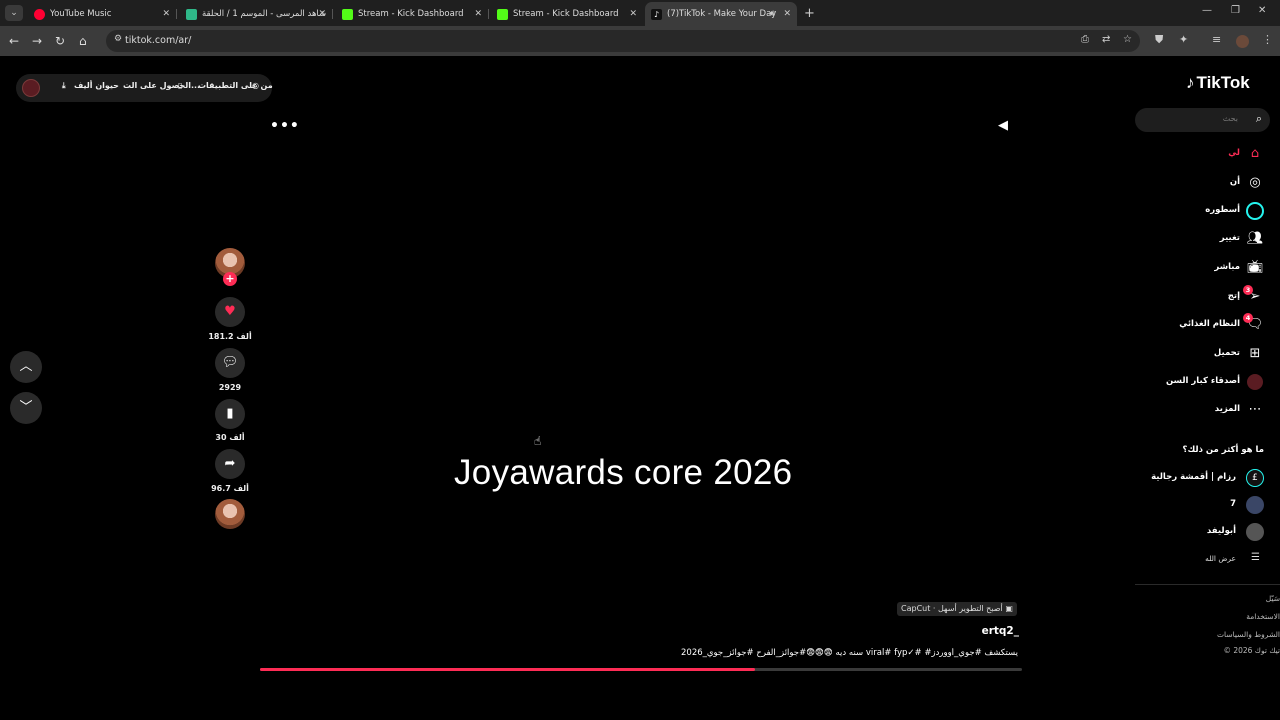 The height and width of the screenshot is (720, 1280). What do you see at coordinates (508, 669) in the screenshot?
I see `video-progress-fill` at bounding box center [508, 669].